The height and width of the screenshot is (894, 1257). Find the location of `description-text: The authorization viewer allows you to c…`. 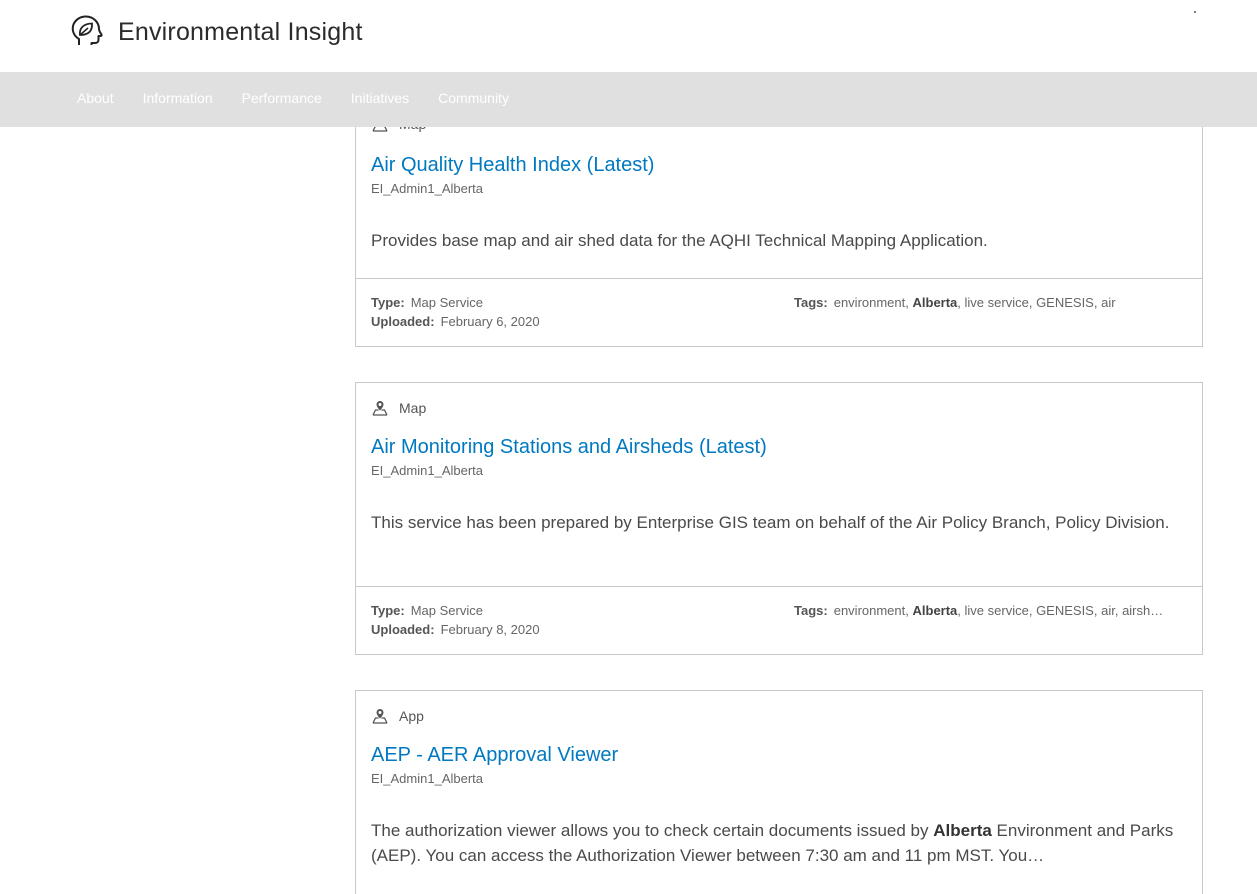

description-text: The authorization viewer allows you to c… is located at coordinates (652, 830).